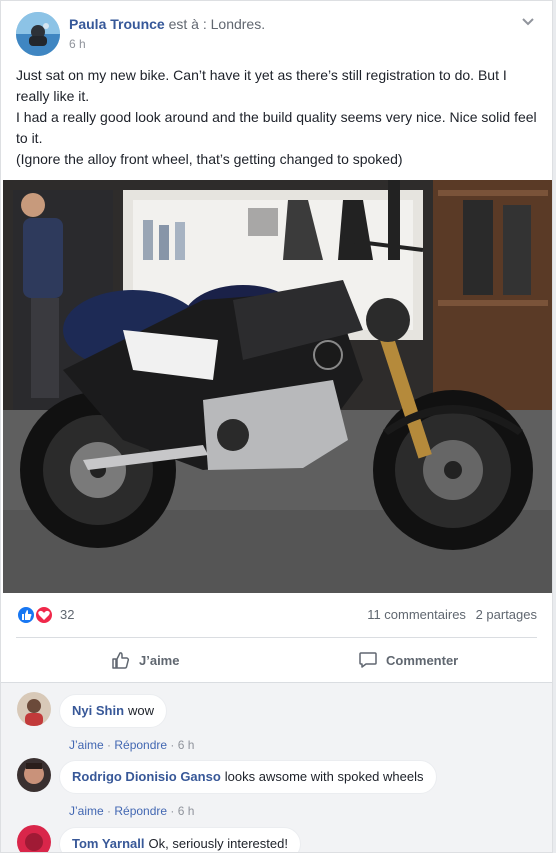 The image size is (556, 853). I want to click on comment-button: Commenter, so click(408, 660).